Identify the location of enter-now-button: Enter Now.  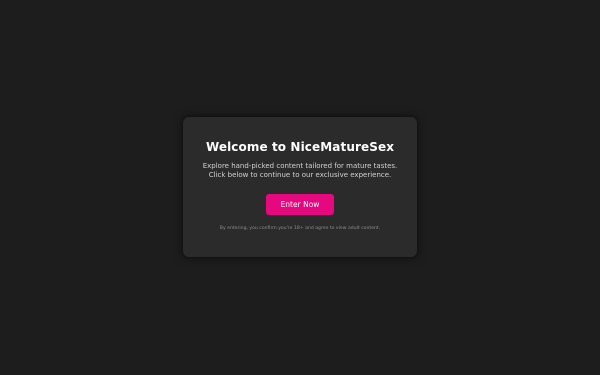
(300, 204).